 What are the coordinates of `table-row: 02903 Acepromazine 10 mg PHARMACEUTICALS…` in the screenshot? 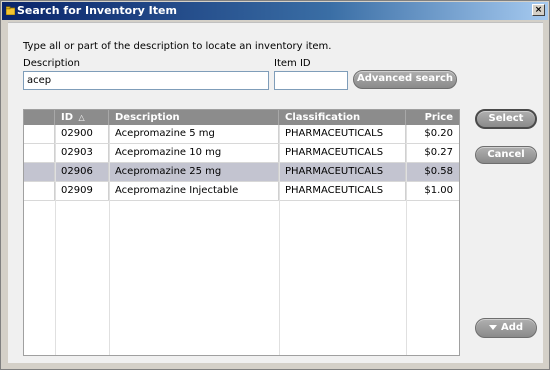 It's located at (241, 153).